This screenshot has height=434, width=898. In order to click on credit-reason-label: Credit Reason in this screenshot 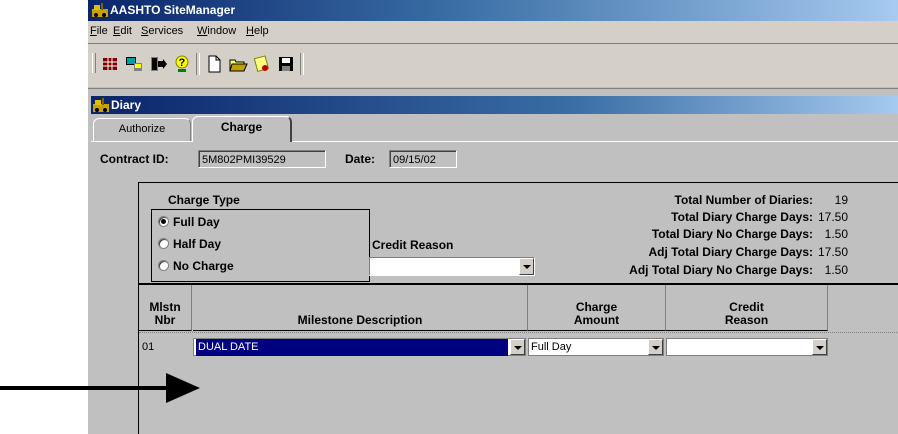, I will do `click(413, 245)`.